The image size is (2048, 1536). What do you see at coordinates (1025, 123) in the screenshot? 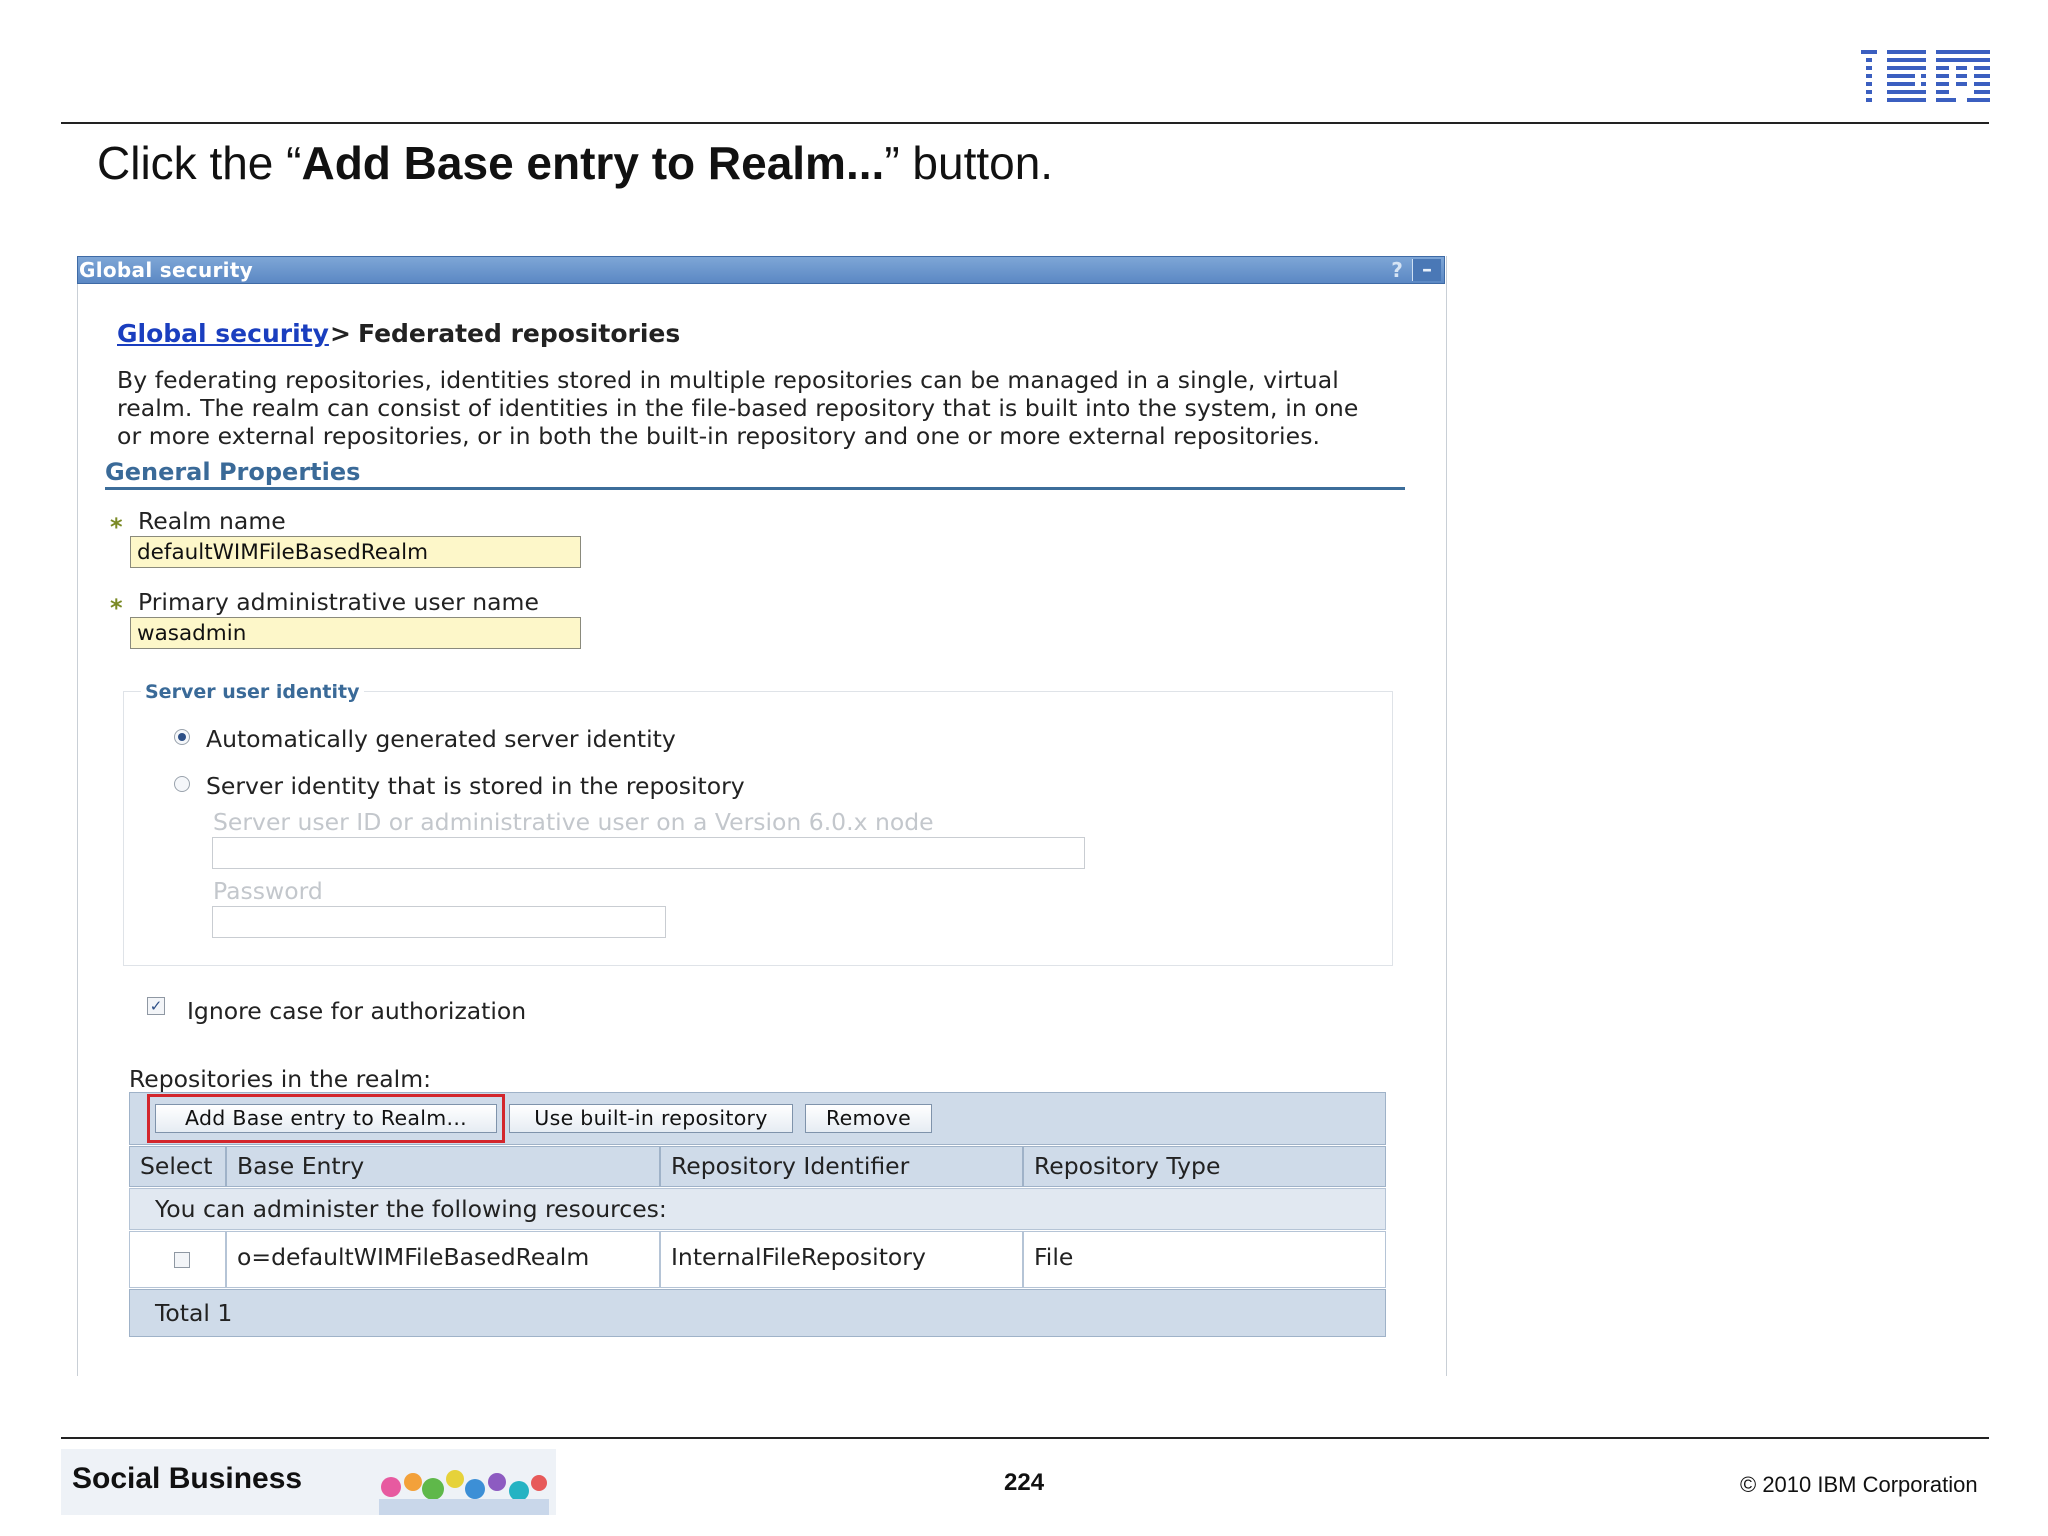
I see `top-rule` at bounding box center [1025, 123].